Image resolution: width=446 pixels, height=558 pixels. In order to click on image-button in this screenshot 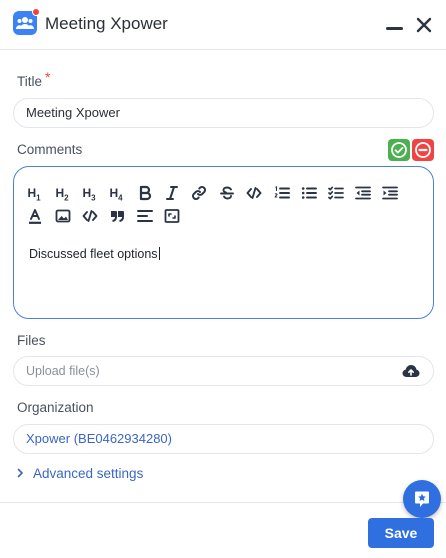, I will do `click(63, 216)`.